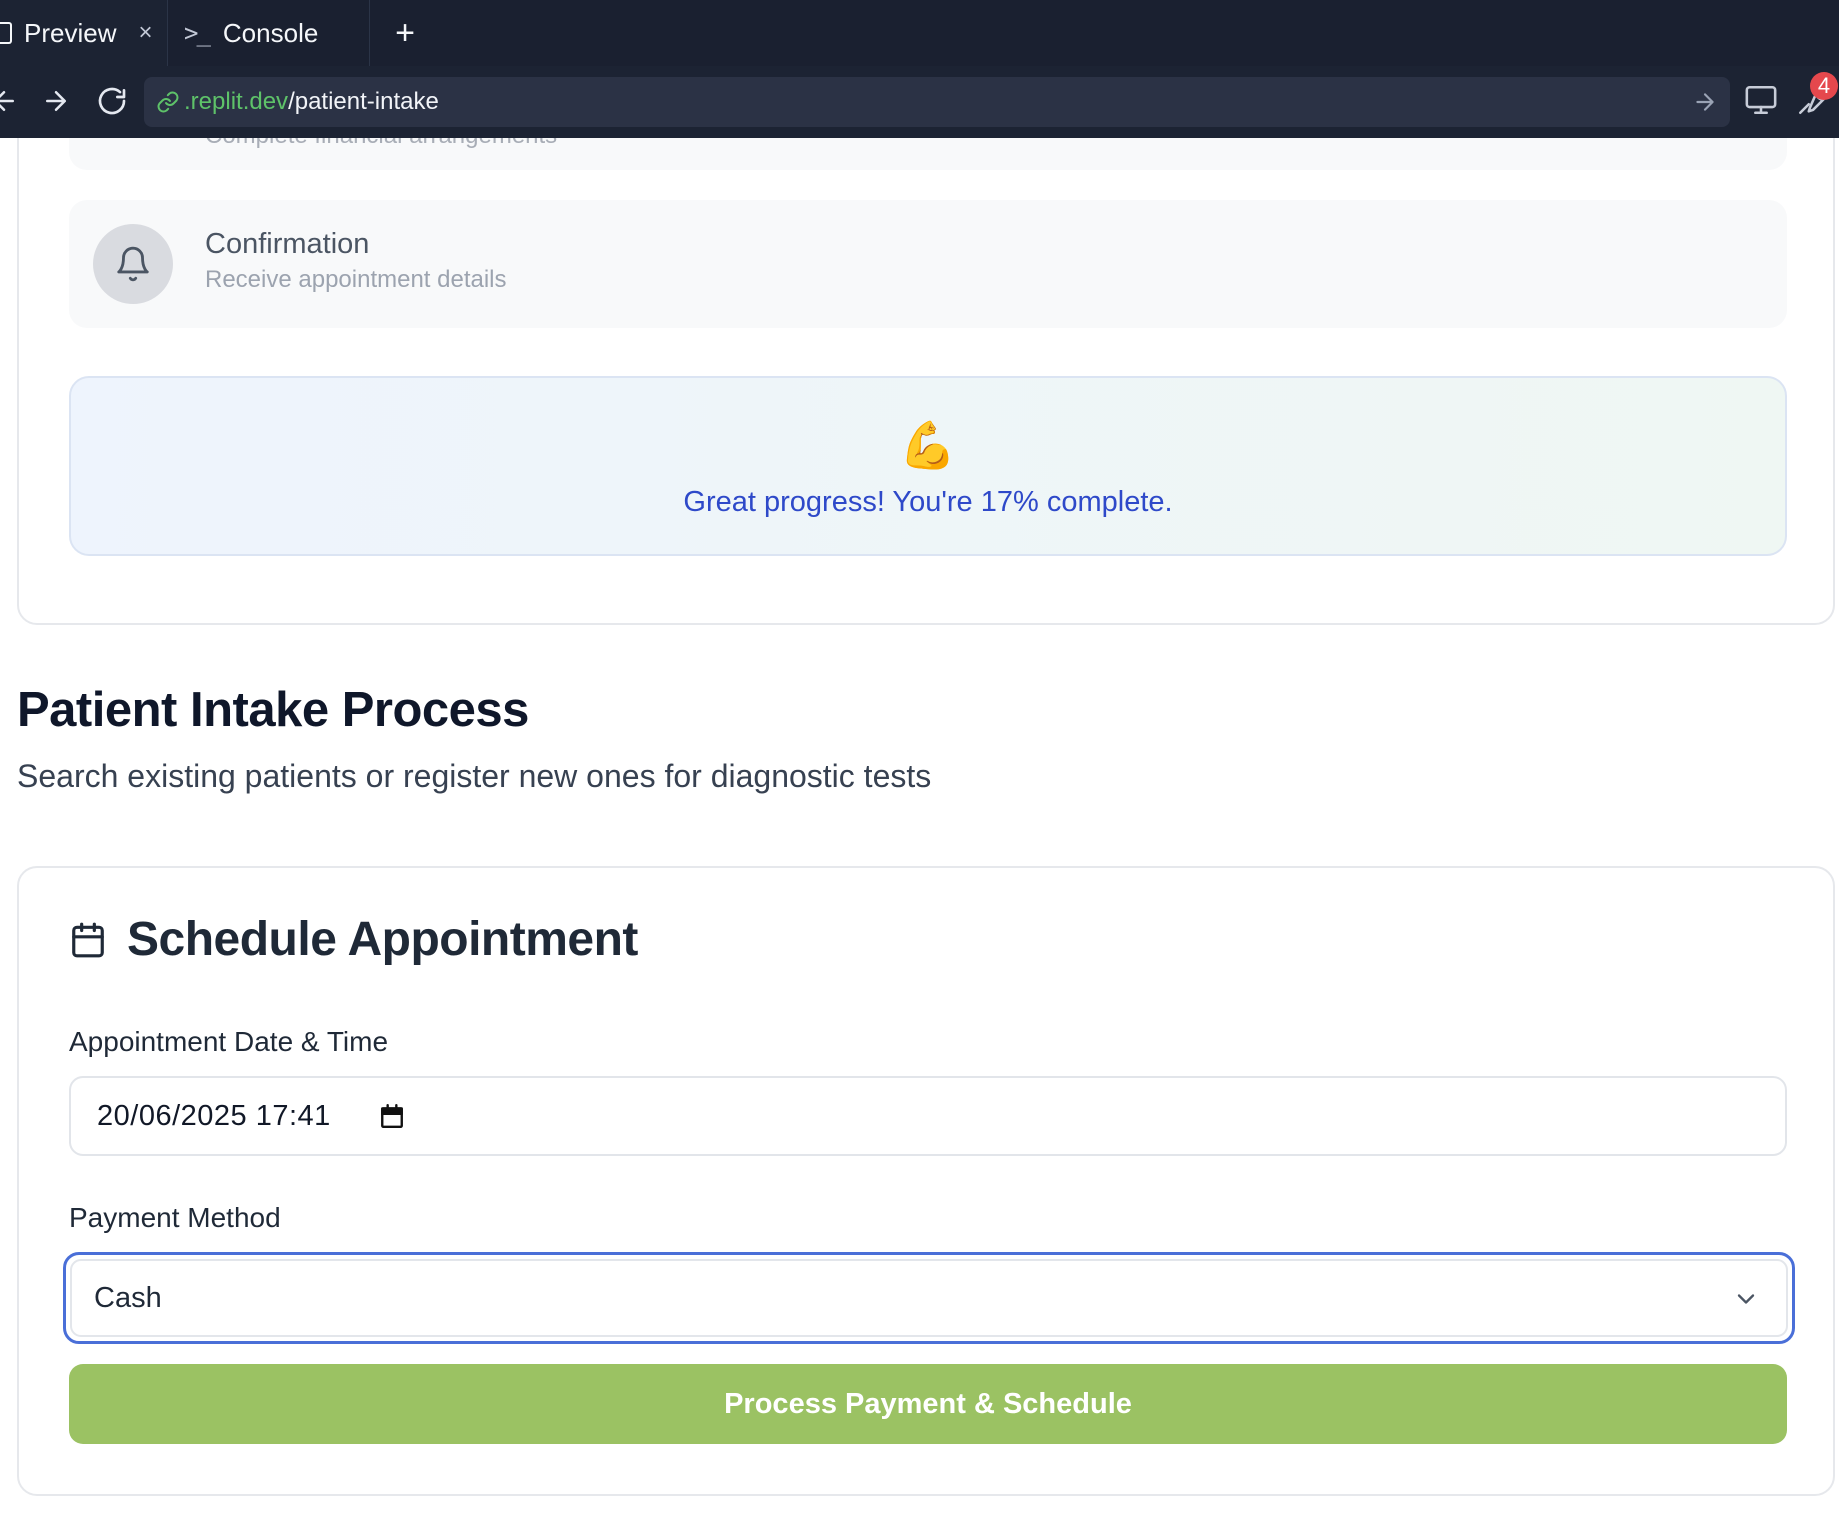 This screenshot has width=1839, height=1523. I want to click on tab-console-label: Console, so click(270, 32).